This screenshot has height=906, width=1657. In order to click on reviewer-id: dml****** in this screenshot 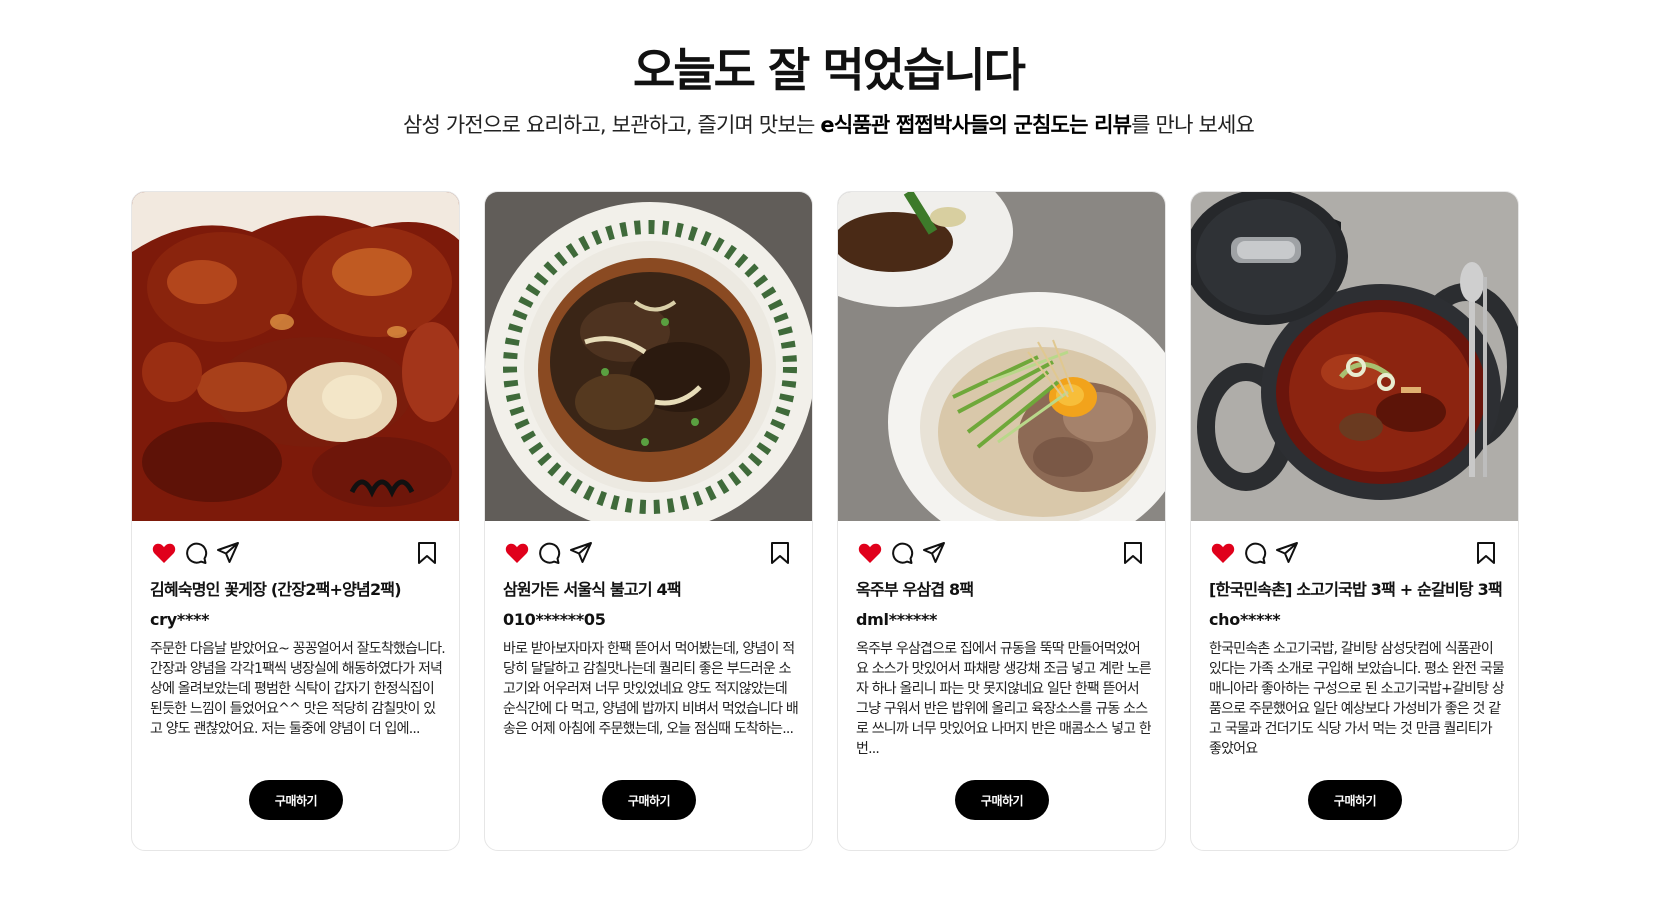, I will do `click(897, 619)`.